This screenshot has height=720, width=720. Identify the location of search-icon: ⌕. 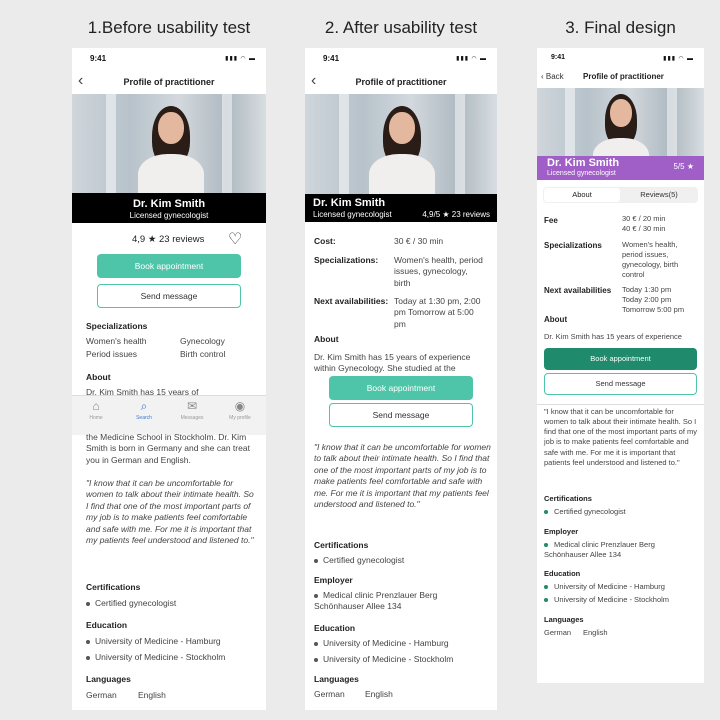
(144, 406).